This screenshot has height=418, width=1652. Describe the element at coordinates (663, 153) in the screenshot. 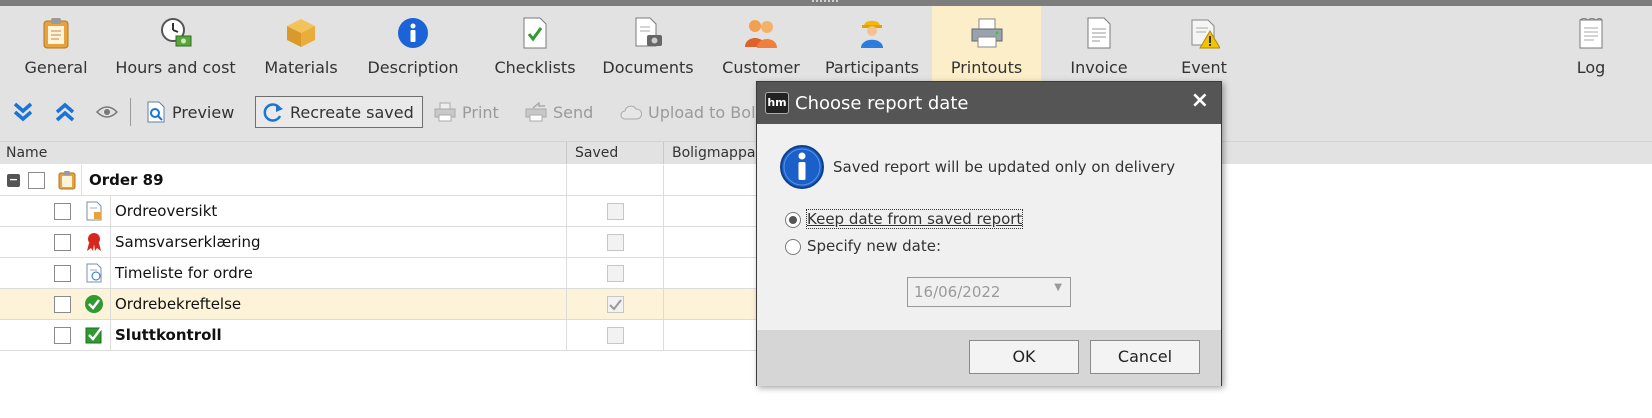

I see `column-divider` at that location.